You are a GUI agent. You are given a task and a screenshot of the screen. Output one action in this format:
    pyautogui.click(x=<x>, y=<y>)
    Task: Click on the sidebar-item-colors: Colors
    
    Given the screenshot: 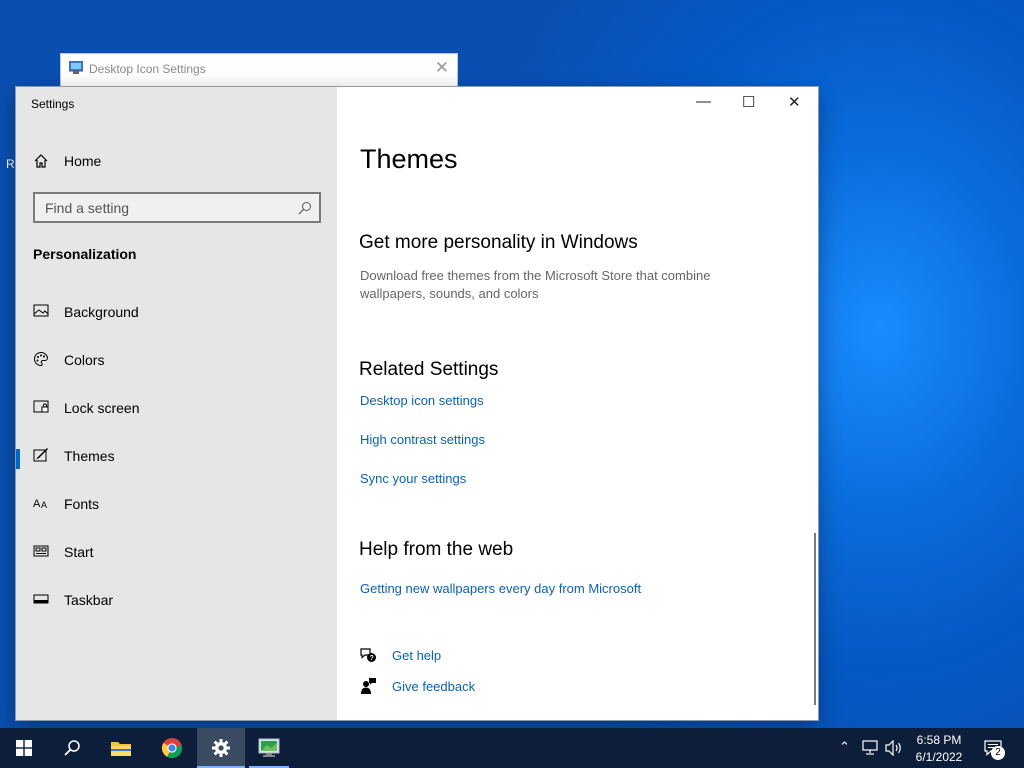 What is the action you would take?
    pyautogui.click(x=176, y=361)
    